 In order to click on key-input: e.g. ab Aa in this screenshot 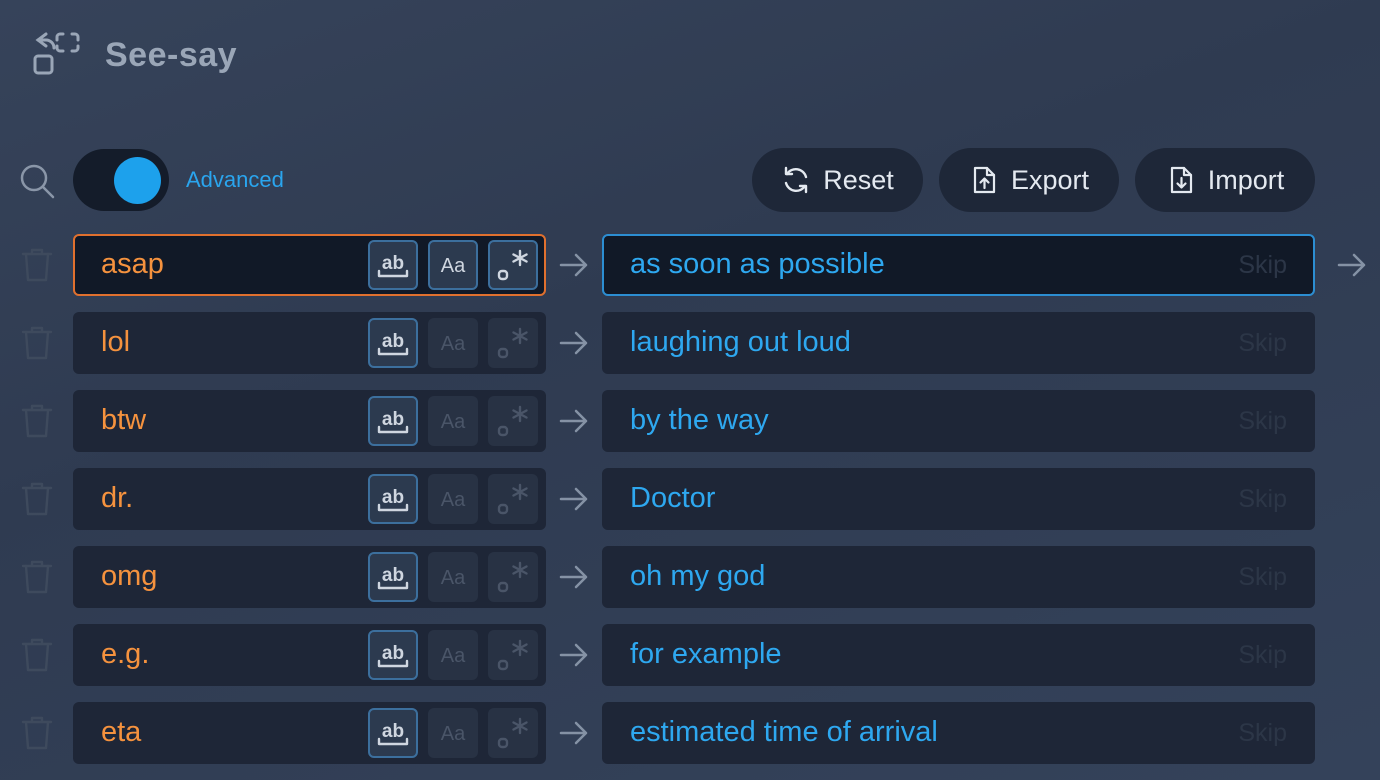, I will do `click(309, 655)`.